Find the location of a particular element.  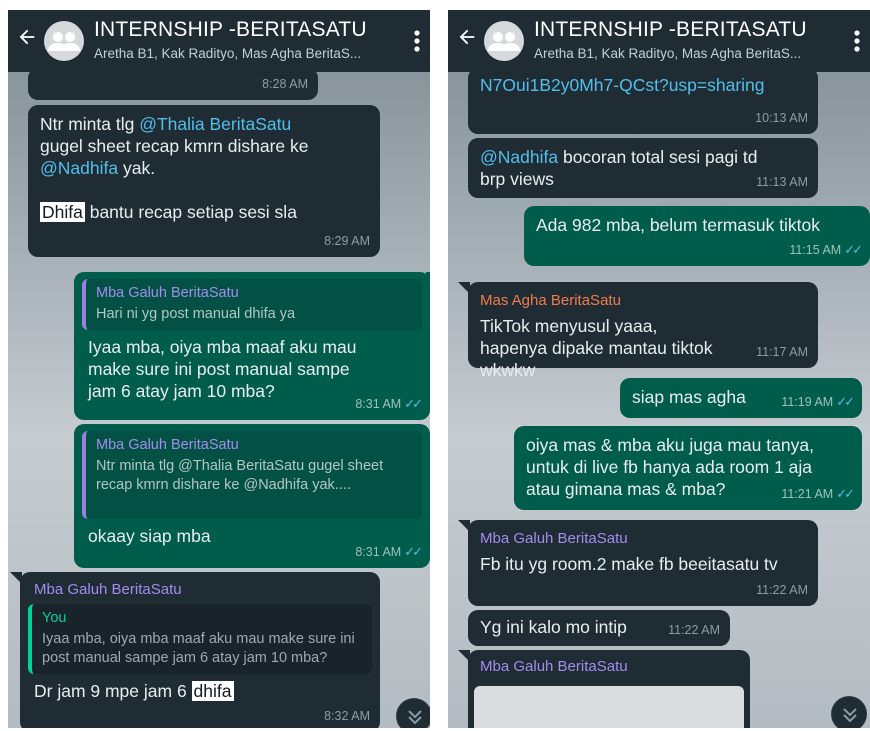

search-highlight: Dhifa is located at coordinates (62, 212).